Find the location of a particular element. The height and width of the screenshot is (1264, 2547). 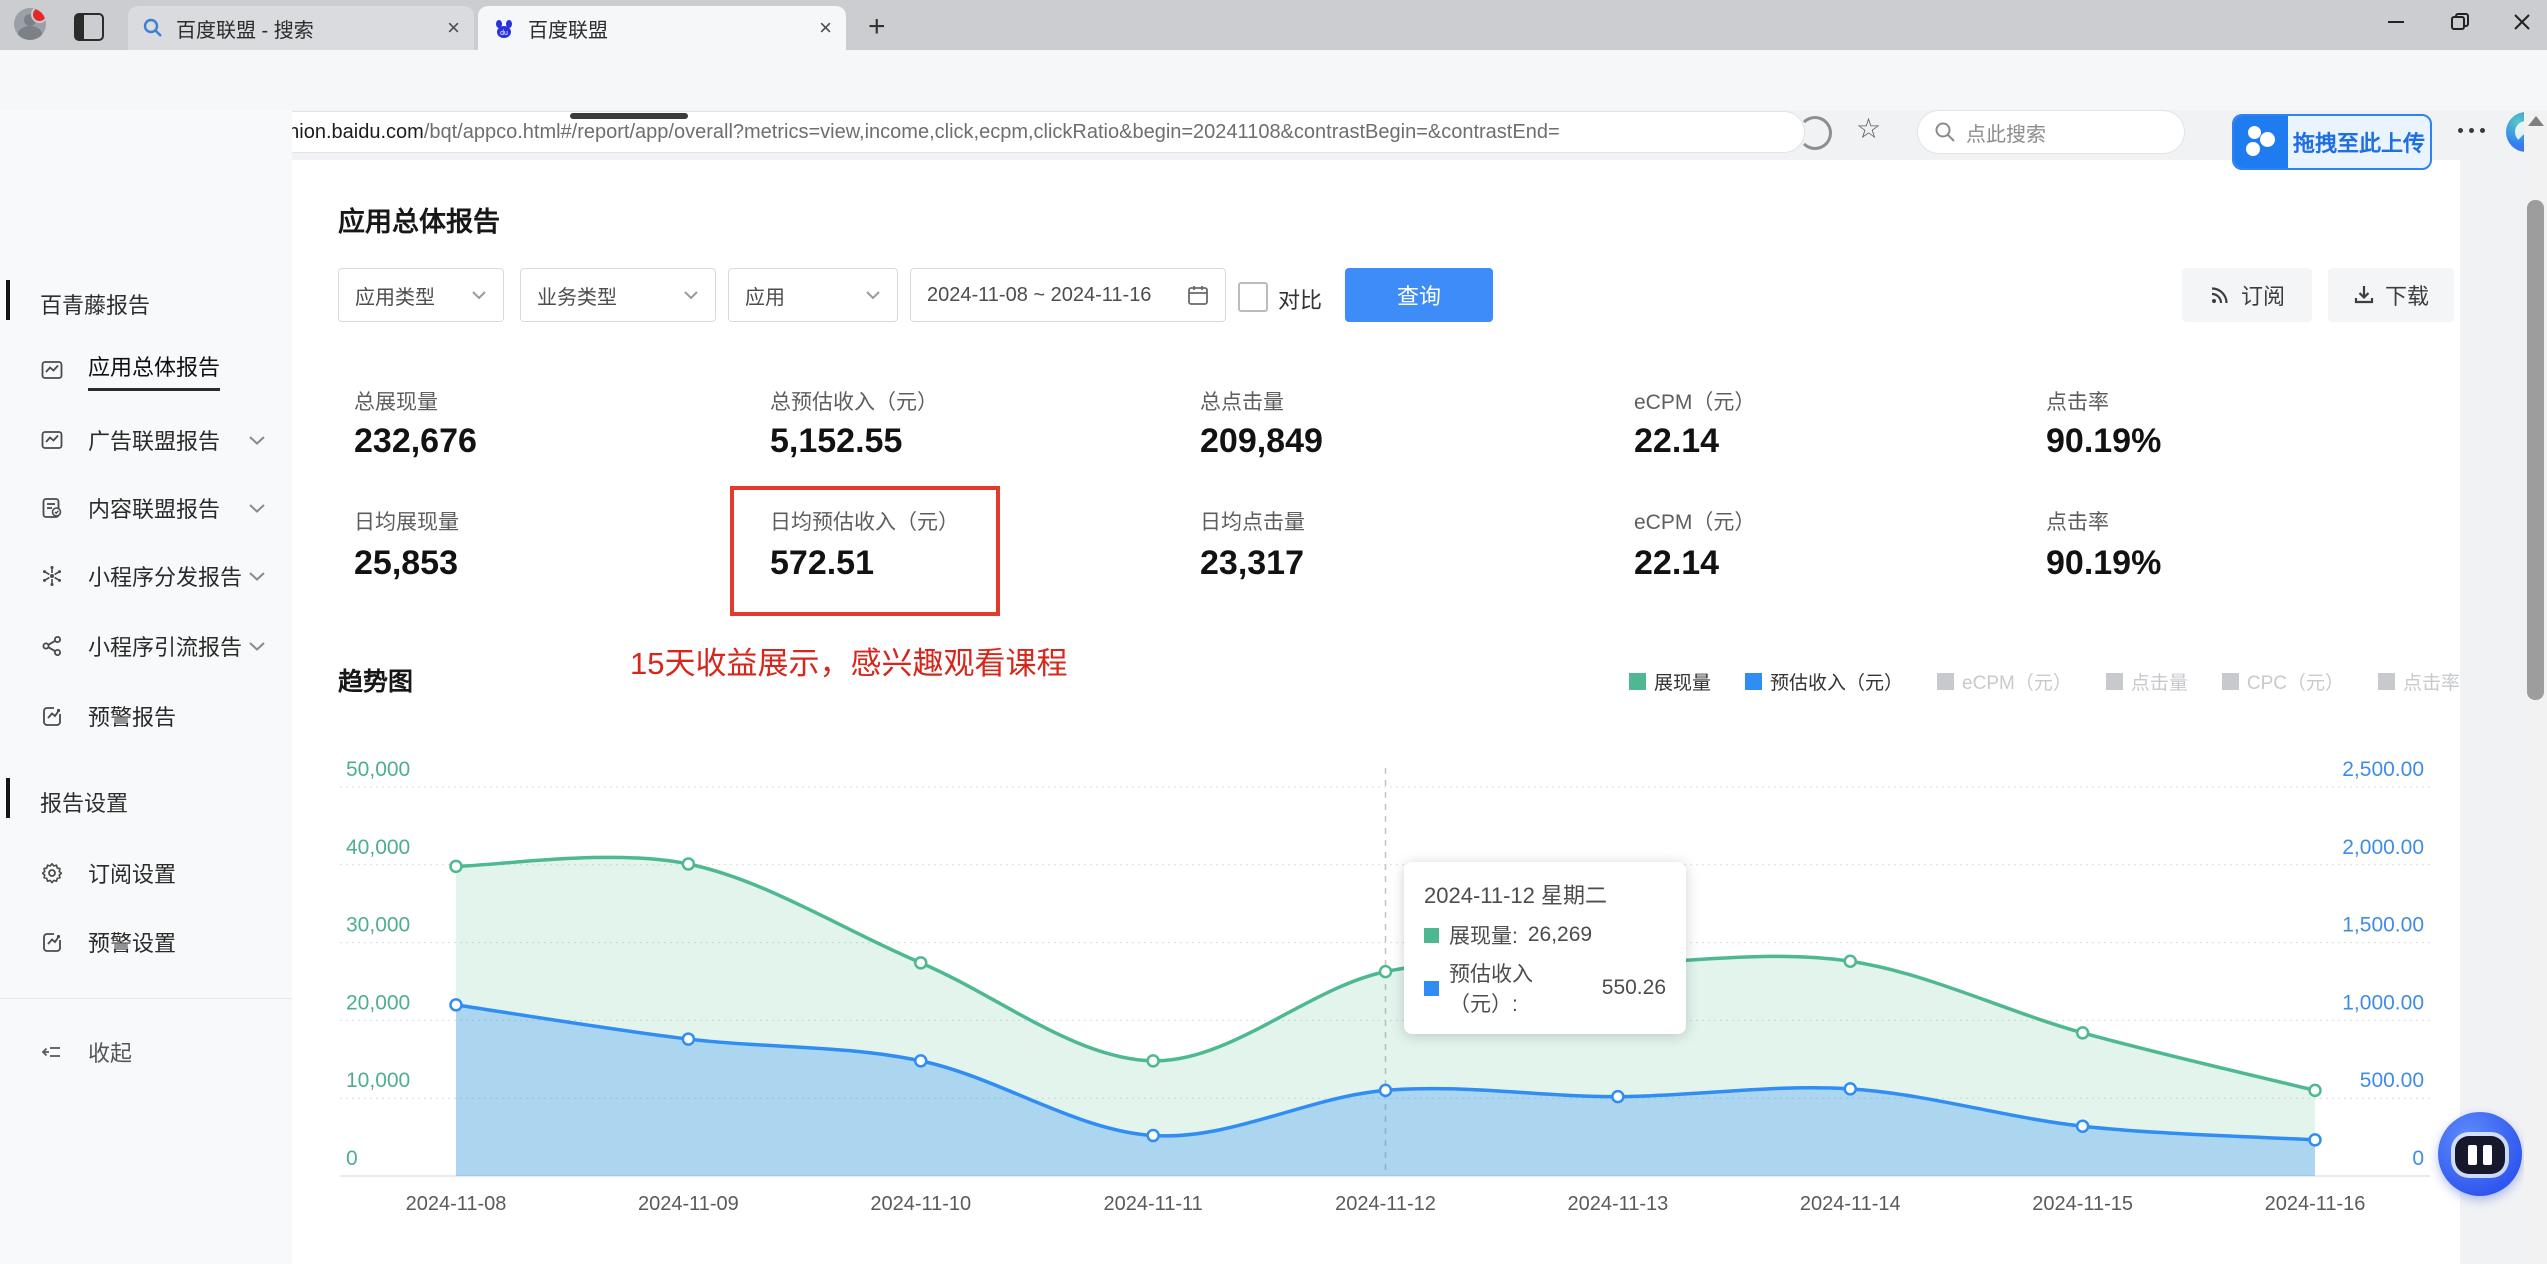

legend-item-cpc: CPC（元） is located at coordinates (2282, 681).